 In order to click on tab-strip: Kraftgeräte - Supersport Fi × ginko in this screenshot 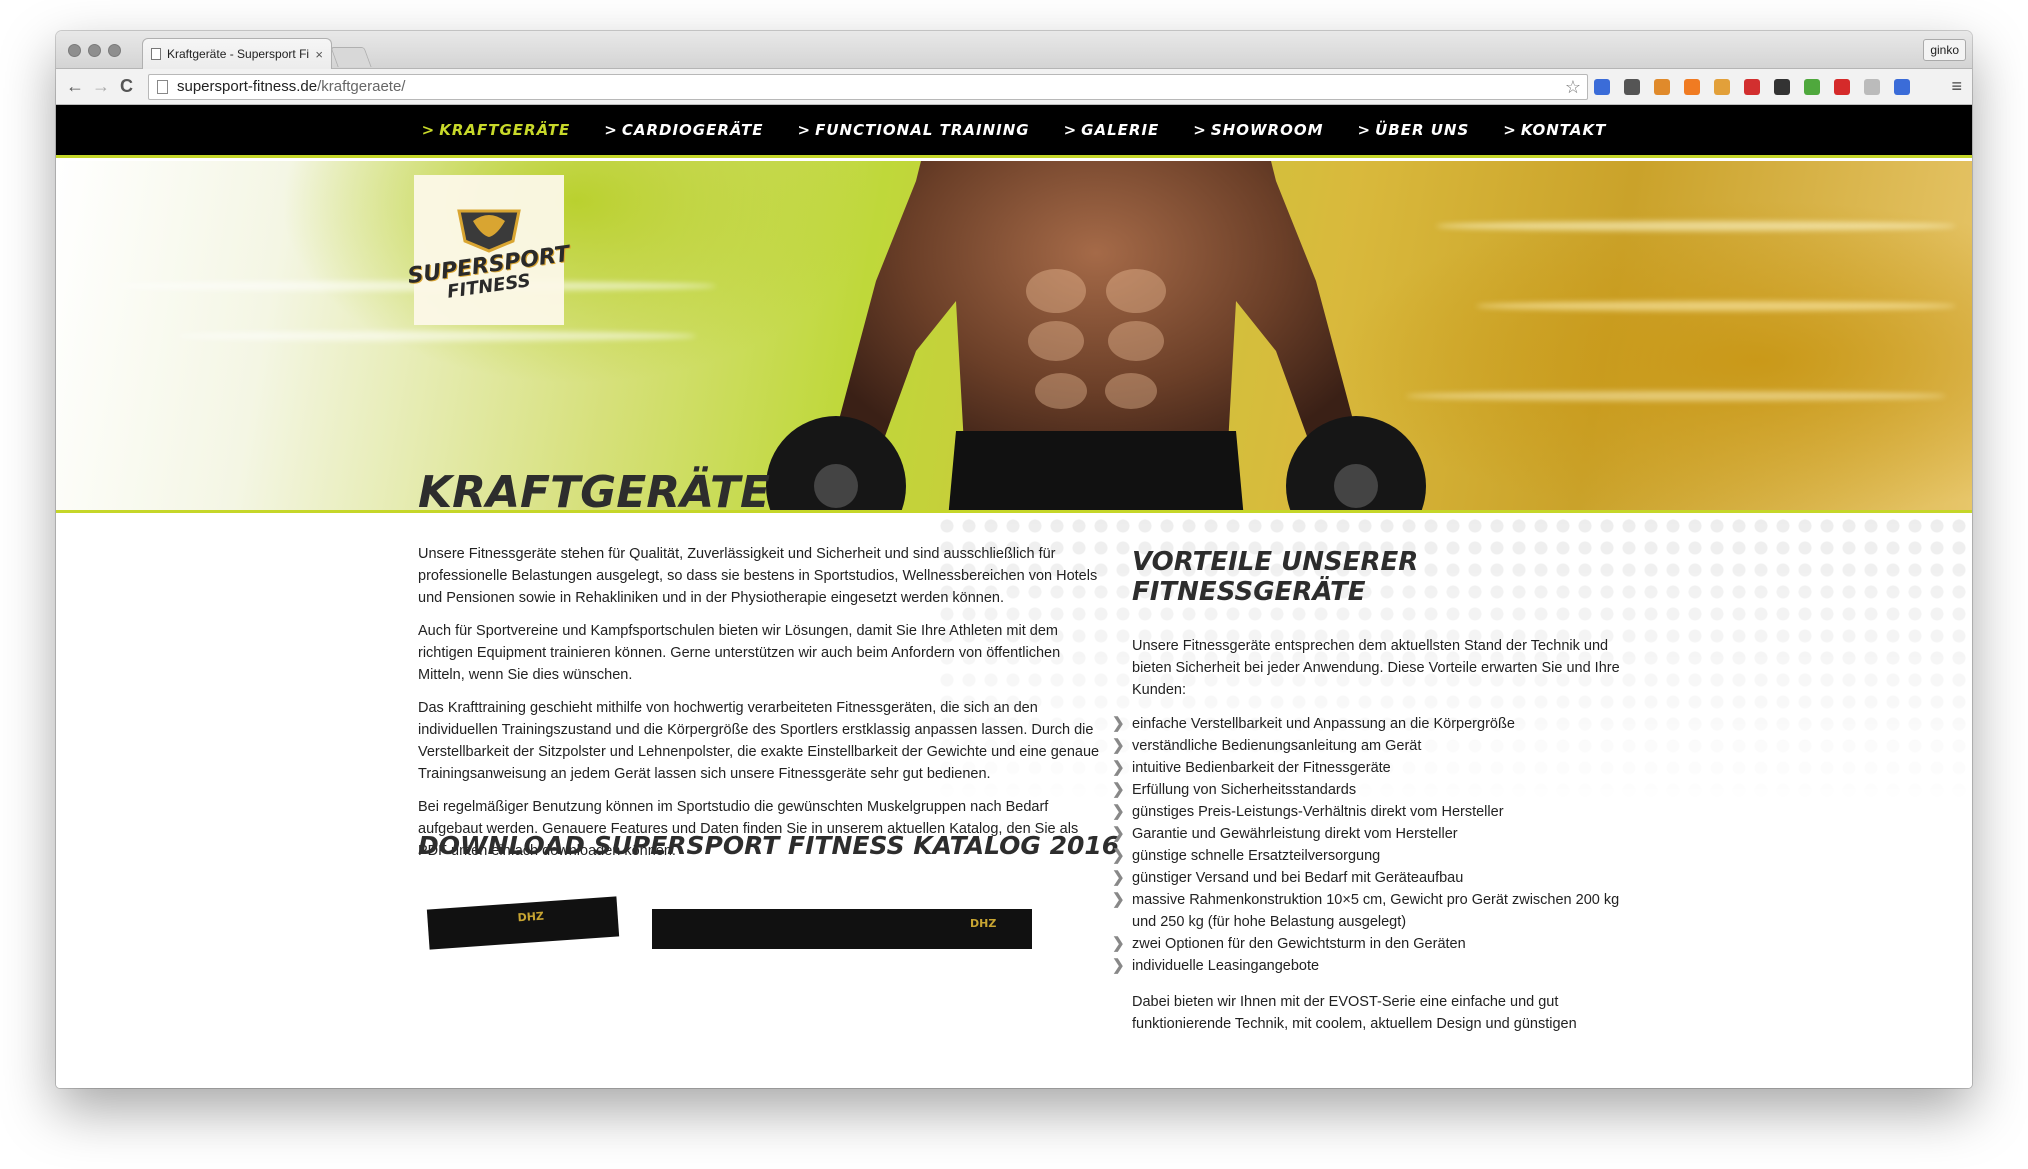, I will do `click(1014, 50)`.